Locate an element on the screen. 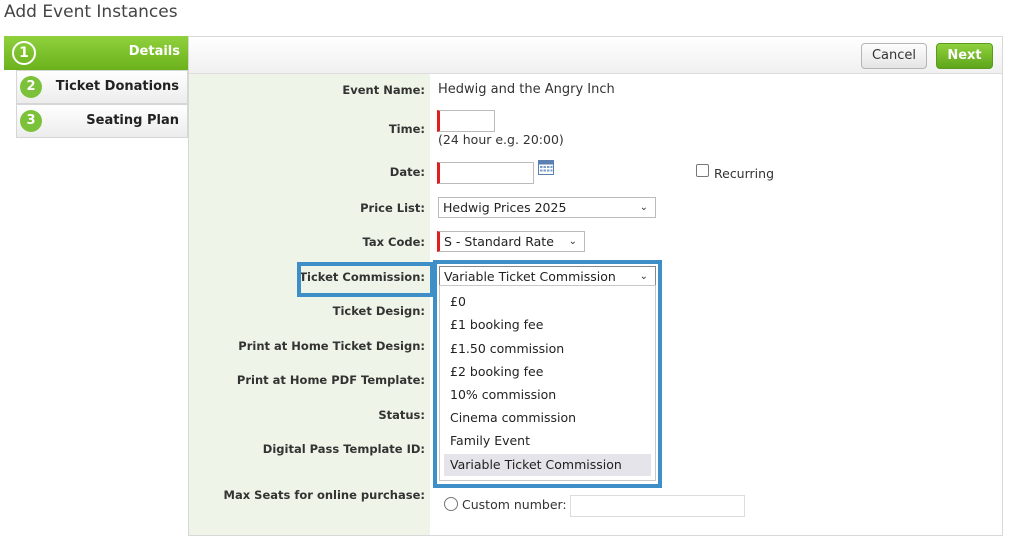  digital-pass-label: Digital Pass Template ID: is located at coordinates (343, 449).